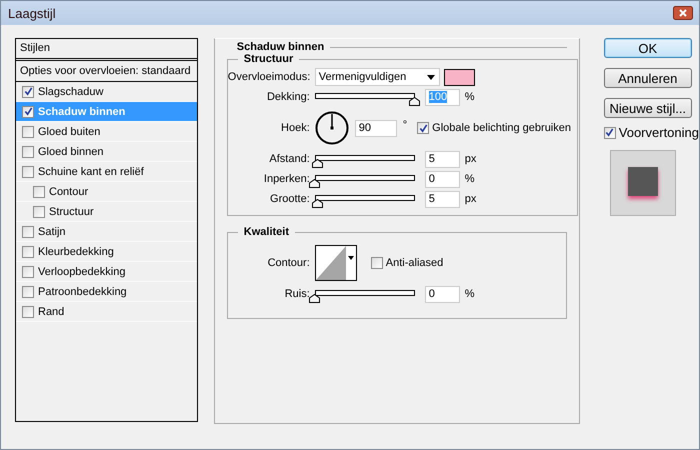  I want to click on value-field: 90, so click(375, 128).